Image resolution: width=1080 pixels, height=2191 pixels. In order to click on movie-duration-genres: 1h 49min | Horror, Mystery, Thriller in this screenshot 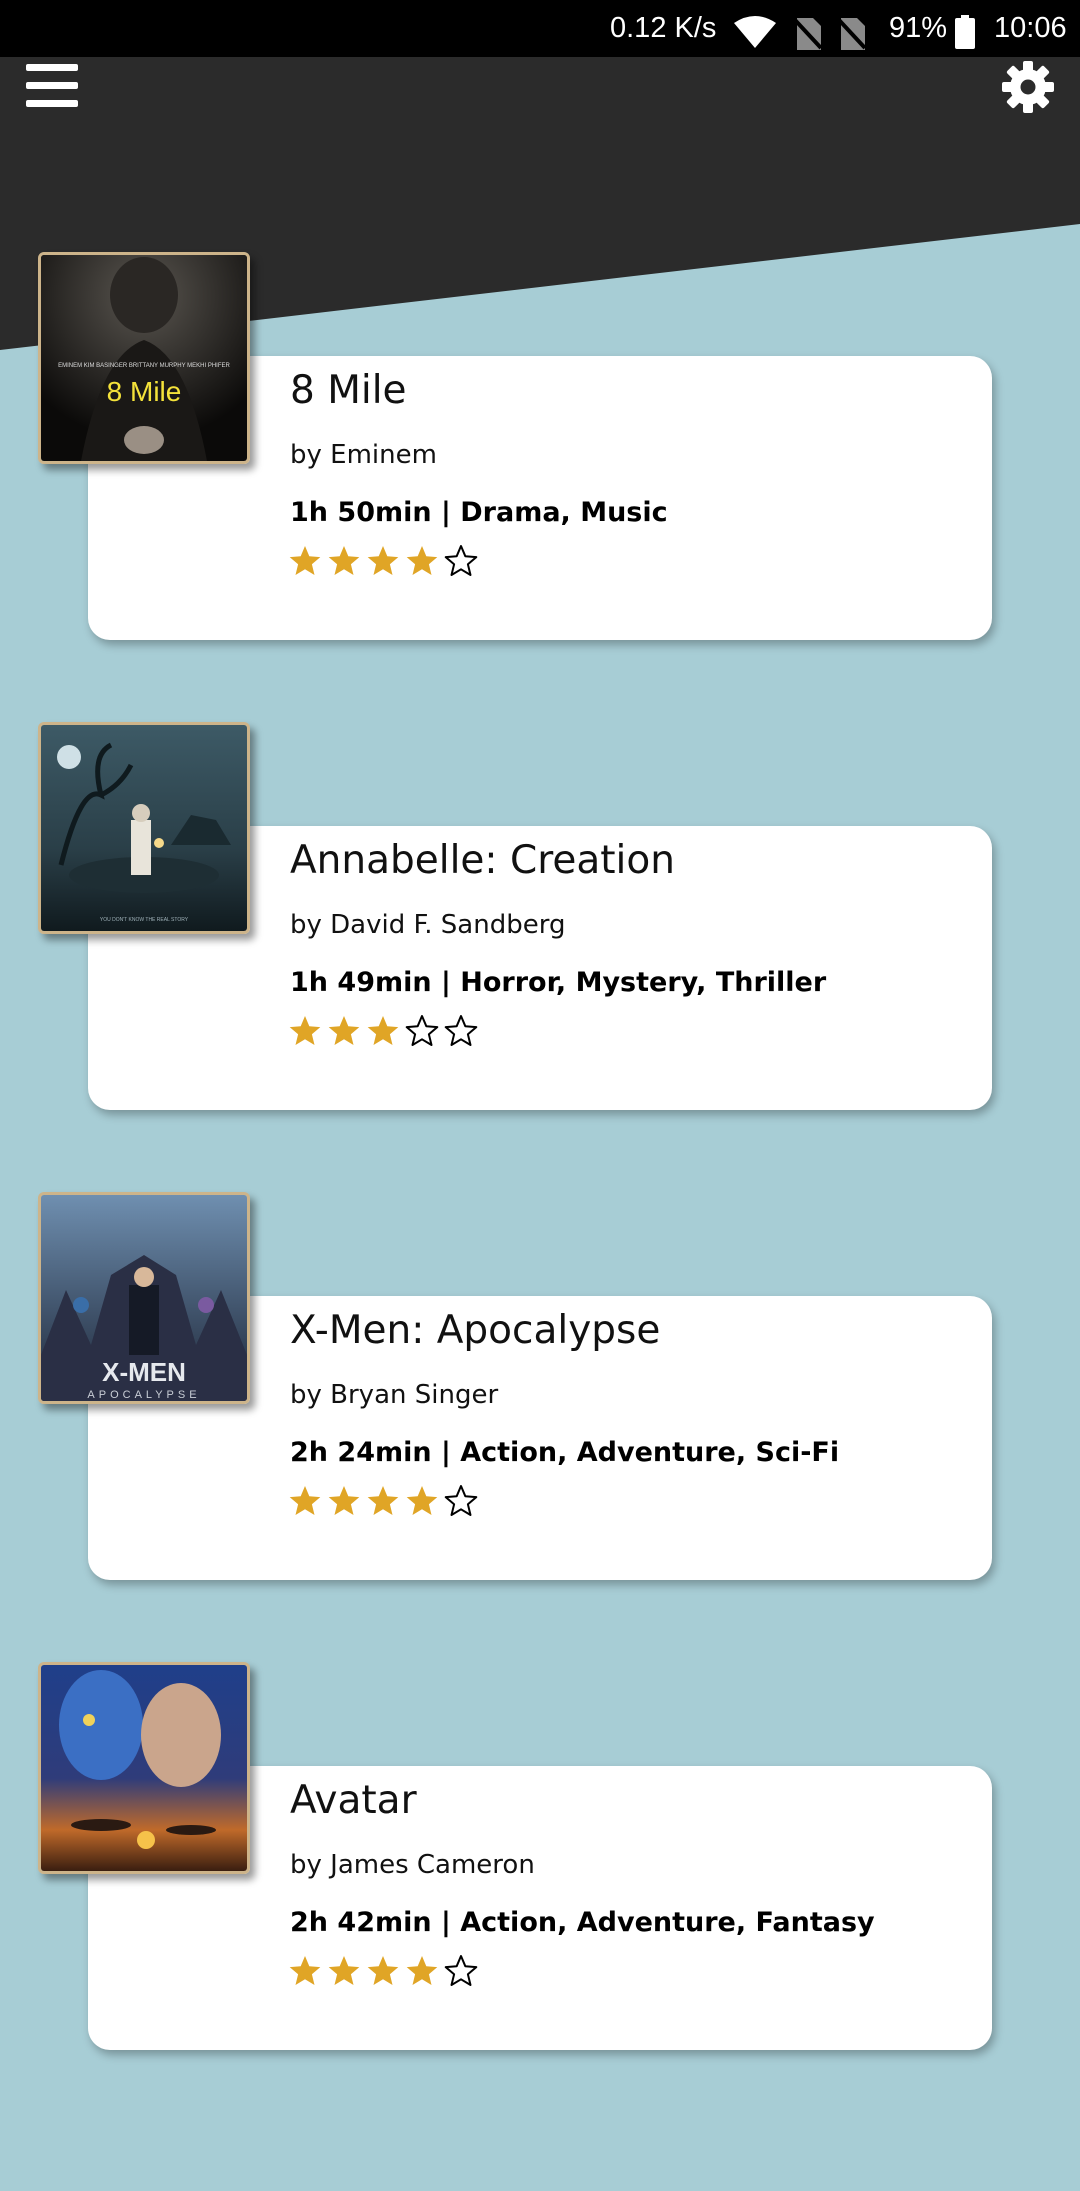, I will do `click(558, 982)`.